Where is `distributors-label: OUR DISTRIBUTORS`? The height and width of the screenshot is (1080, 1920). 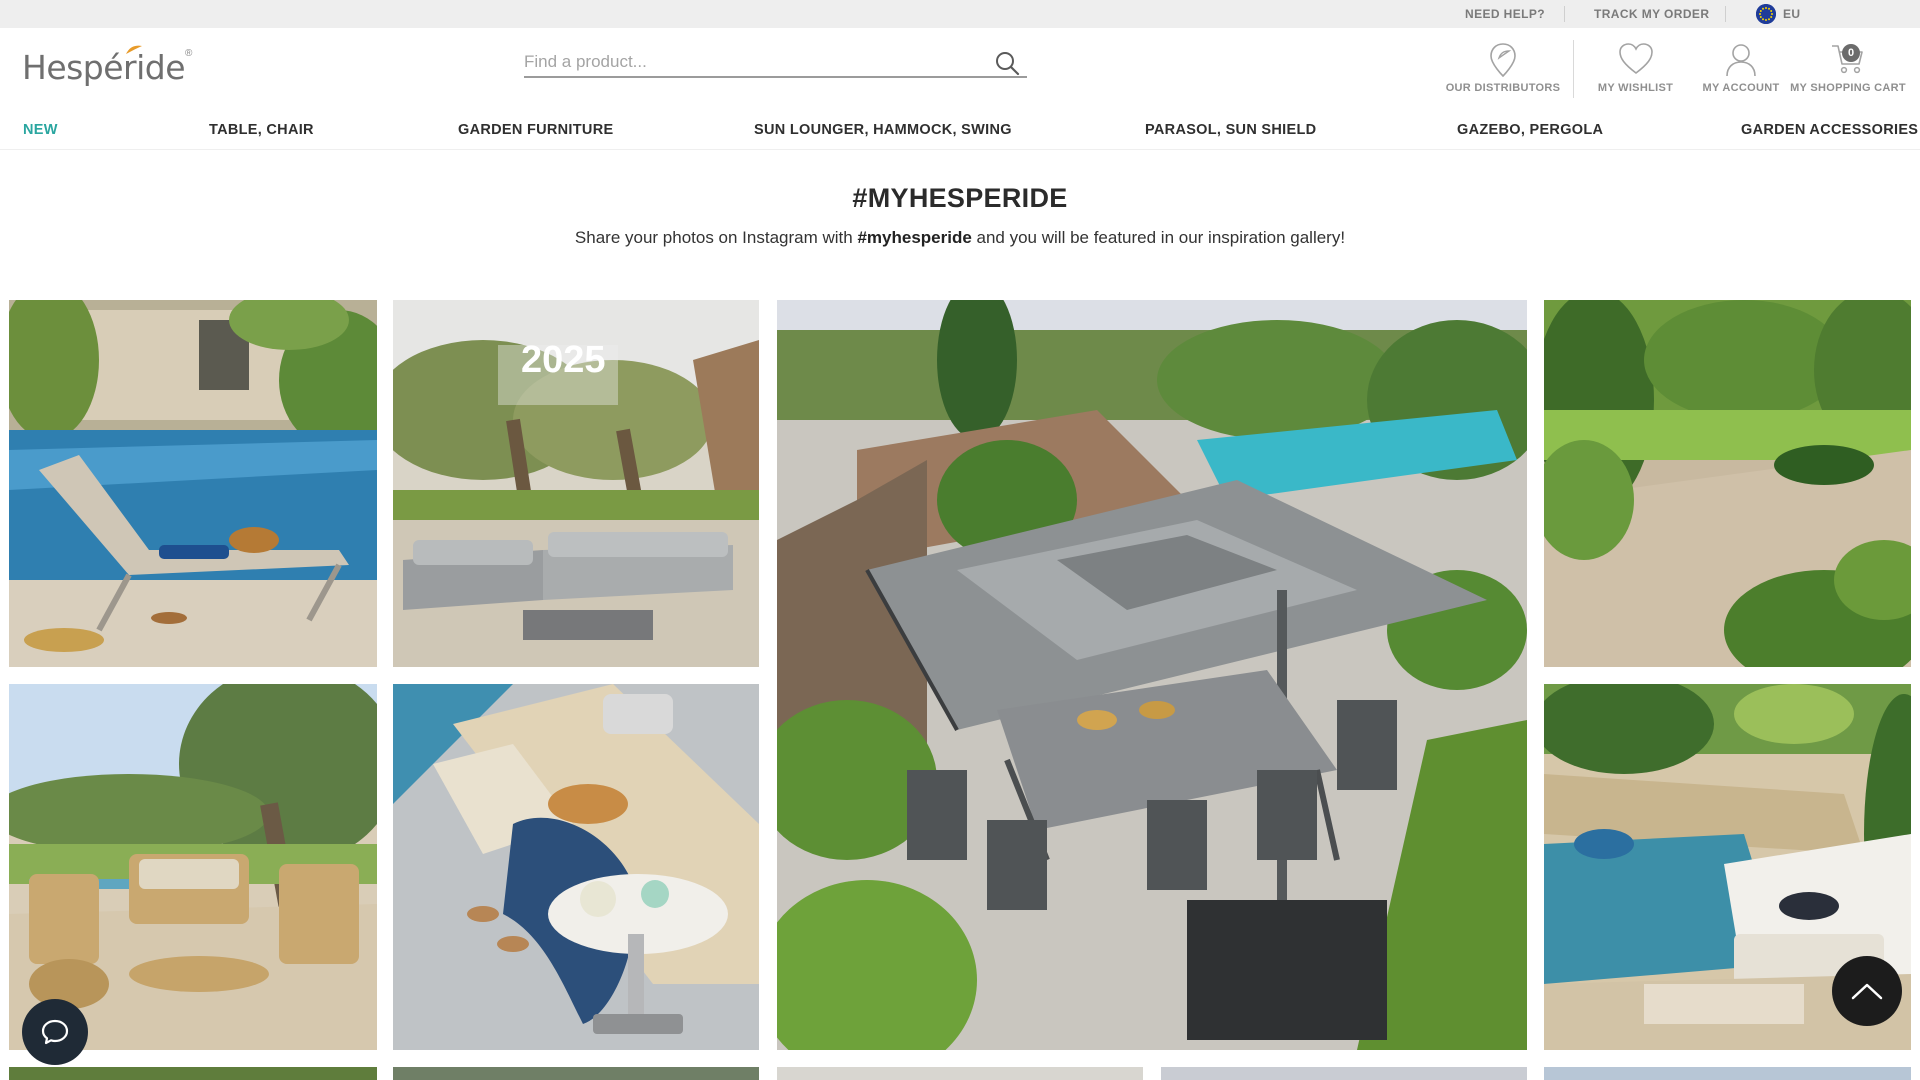
distributors-label: OUR DISTRIBUTORS is located at coordinates (1503, 88).